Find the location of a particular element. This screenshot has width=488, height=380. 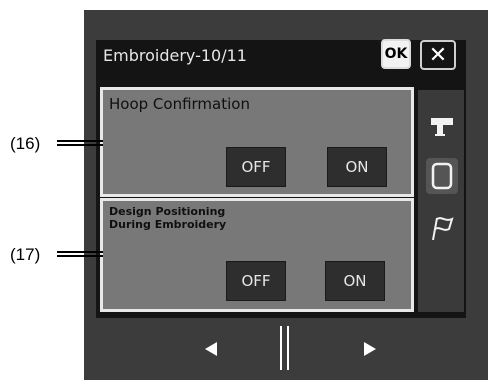

callout-label-16: (16) is located at coordinates (25, 143).